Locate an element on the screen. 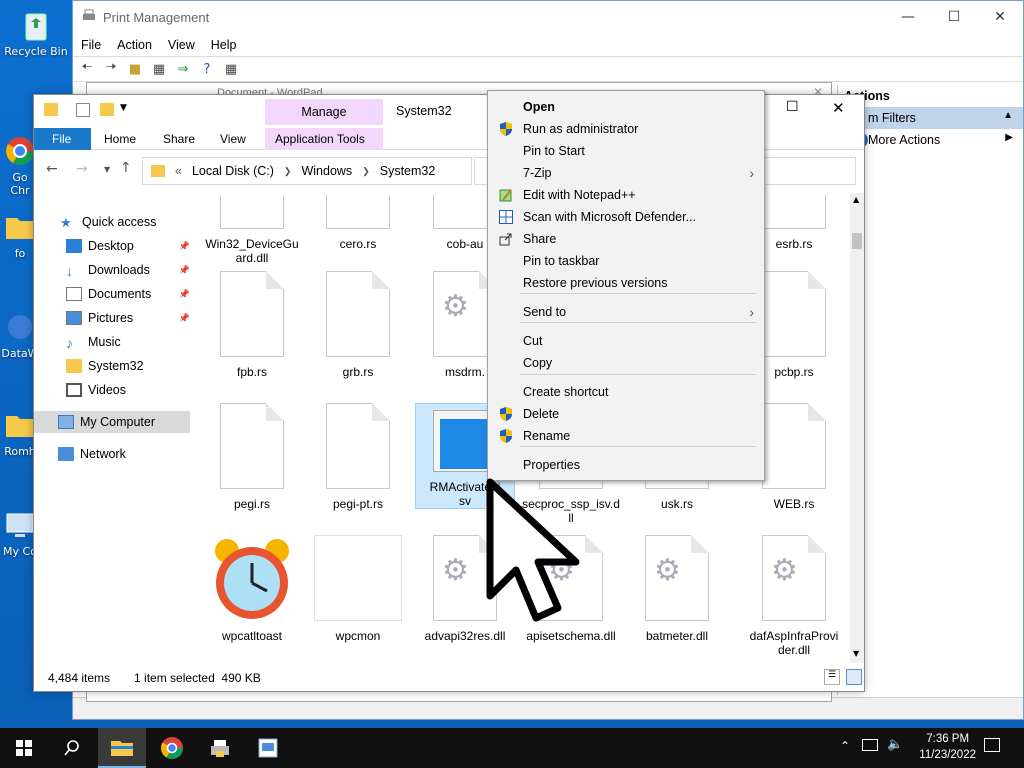 The height and width of the screenshot is (768, 1024). context-menu-item-7-zip: 7-Zip › is located at coordinates (626, 173).